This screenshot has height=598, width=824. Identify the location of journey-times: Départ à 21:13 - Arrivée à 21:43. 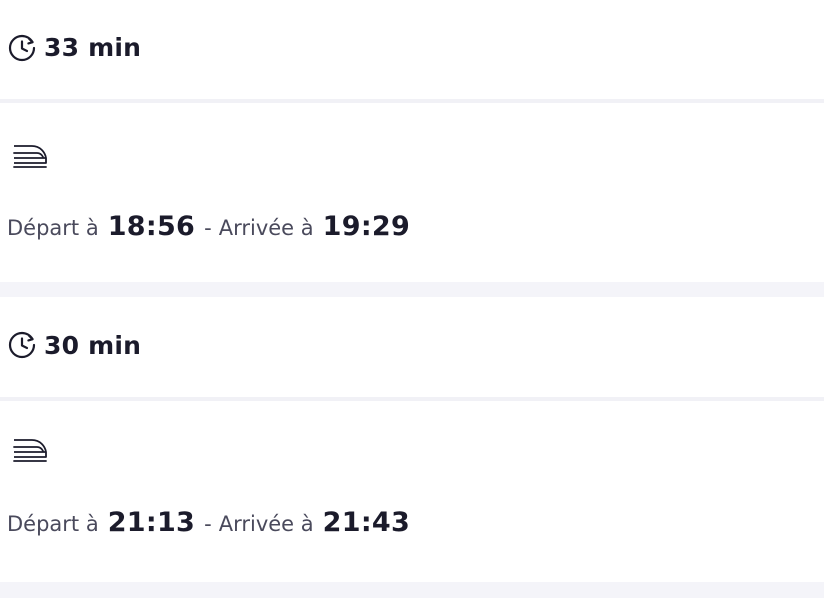
(213, 522).